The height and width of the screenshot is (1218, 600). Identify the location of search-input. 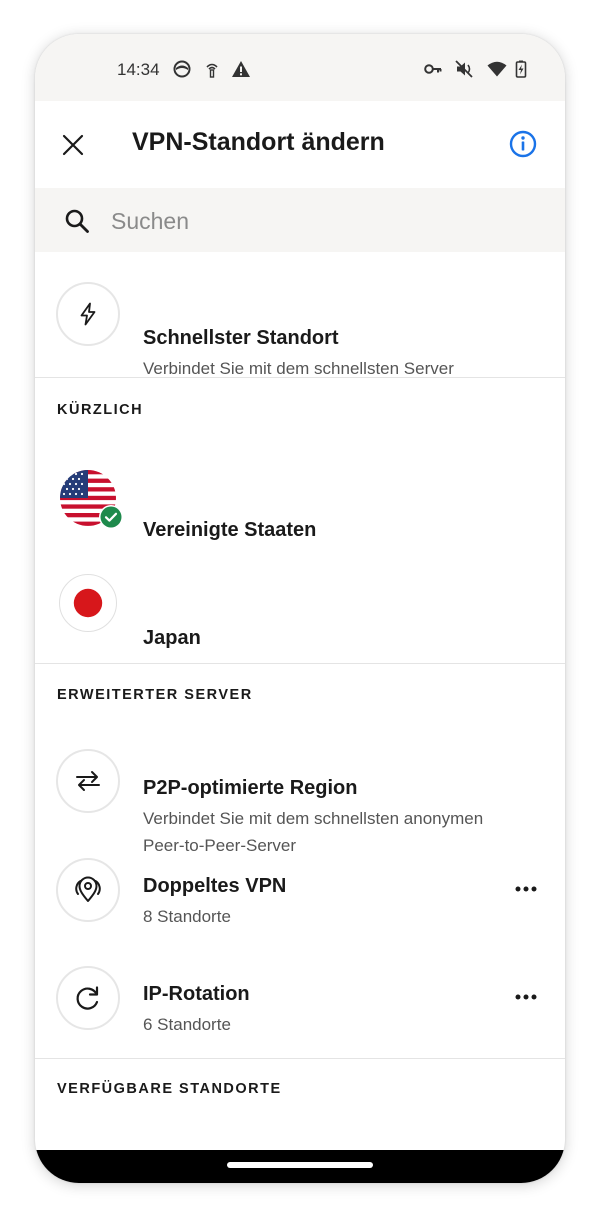
(321, 221).